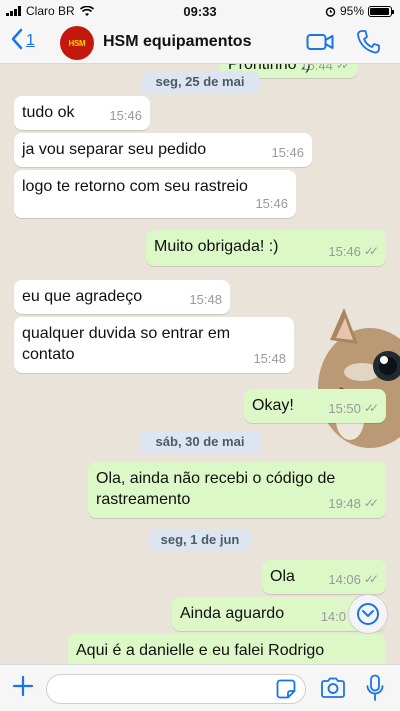  I want to click on message-text: Okay!, so click(273, 405).